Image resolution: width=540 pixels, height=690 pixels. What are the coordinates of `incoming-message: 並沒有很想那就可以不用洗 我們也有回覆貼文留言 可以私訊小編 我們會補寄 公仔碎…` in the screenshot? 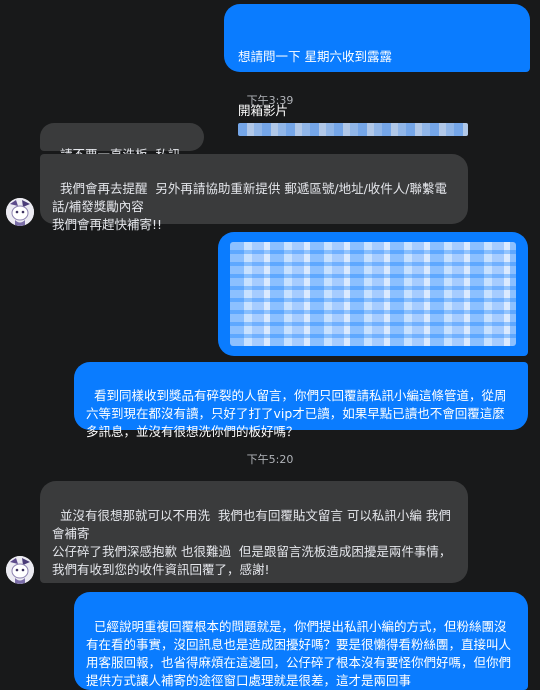 It's located at (254, 532).